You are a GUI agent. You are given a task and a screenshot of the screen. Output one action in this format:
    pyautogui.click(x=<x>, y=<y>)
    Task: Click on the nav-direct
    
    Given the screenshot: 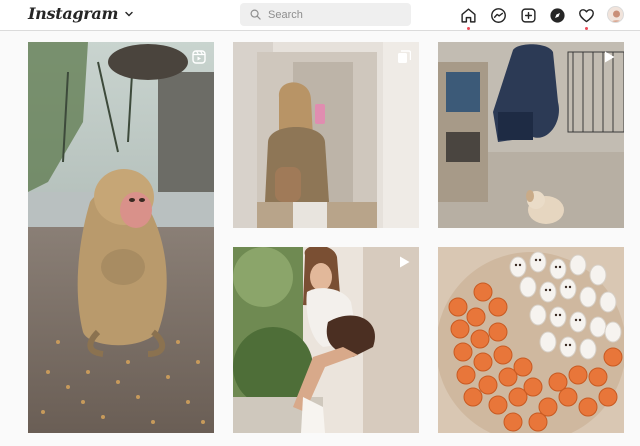 What is the action you would take?
    pyautogui.click(x=498, y=15)
    